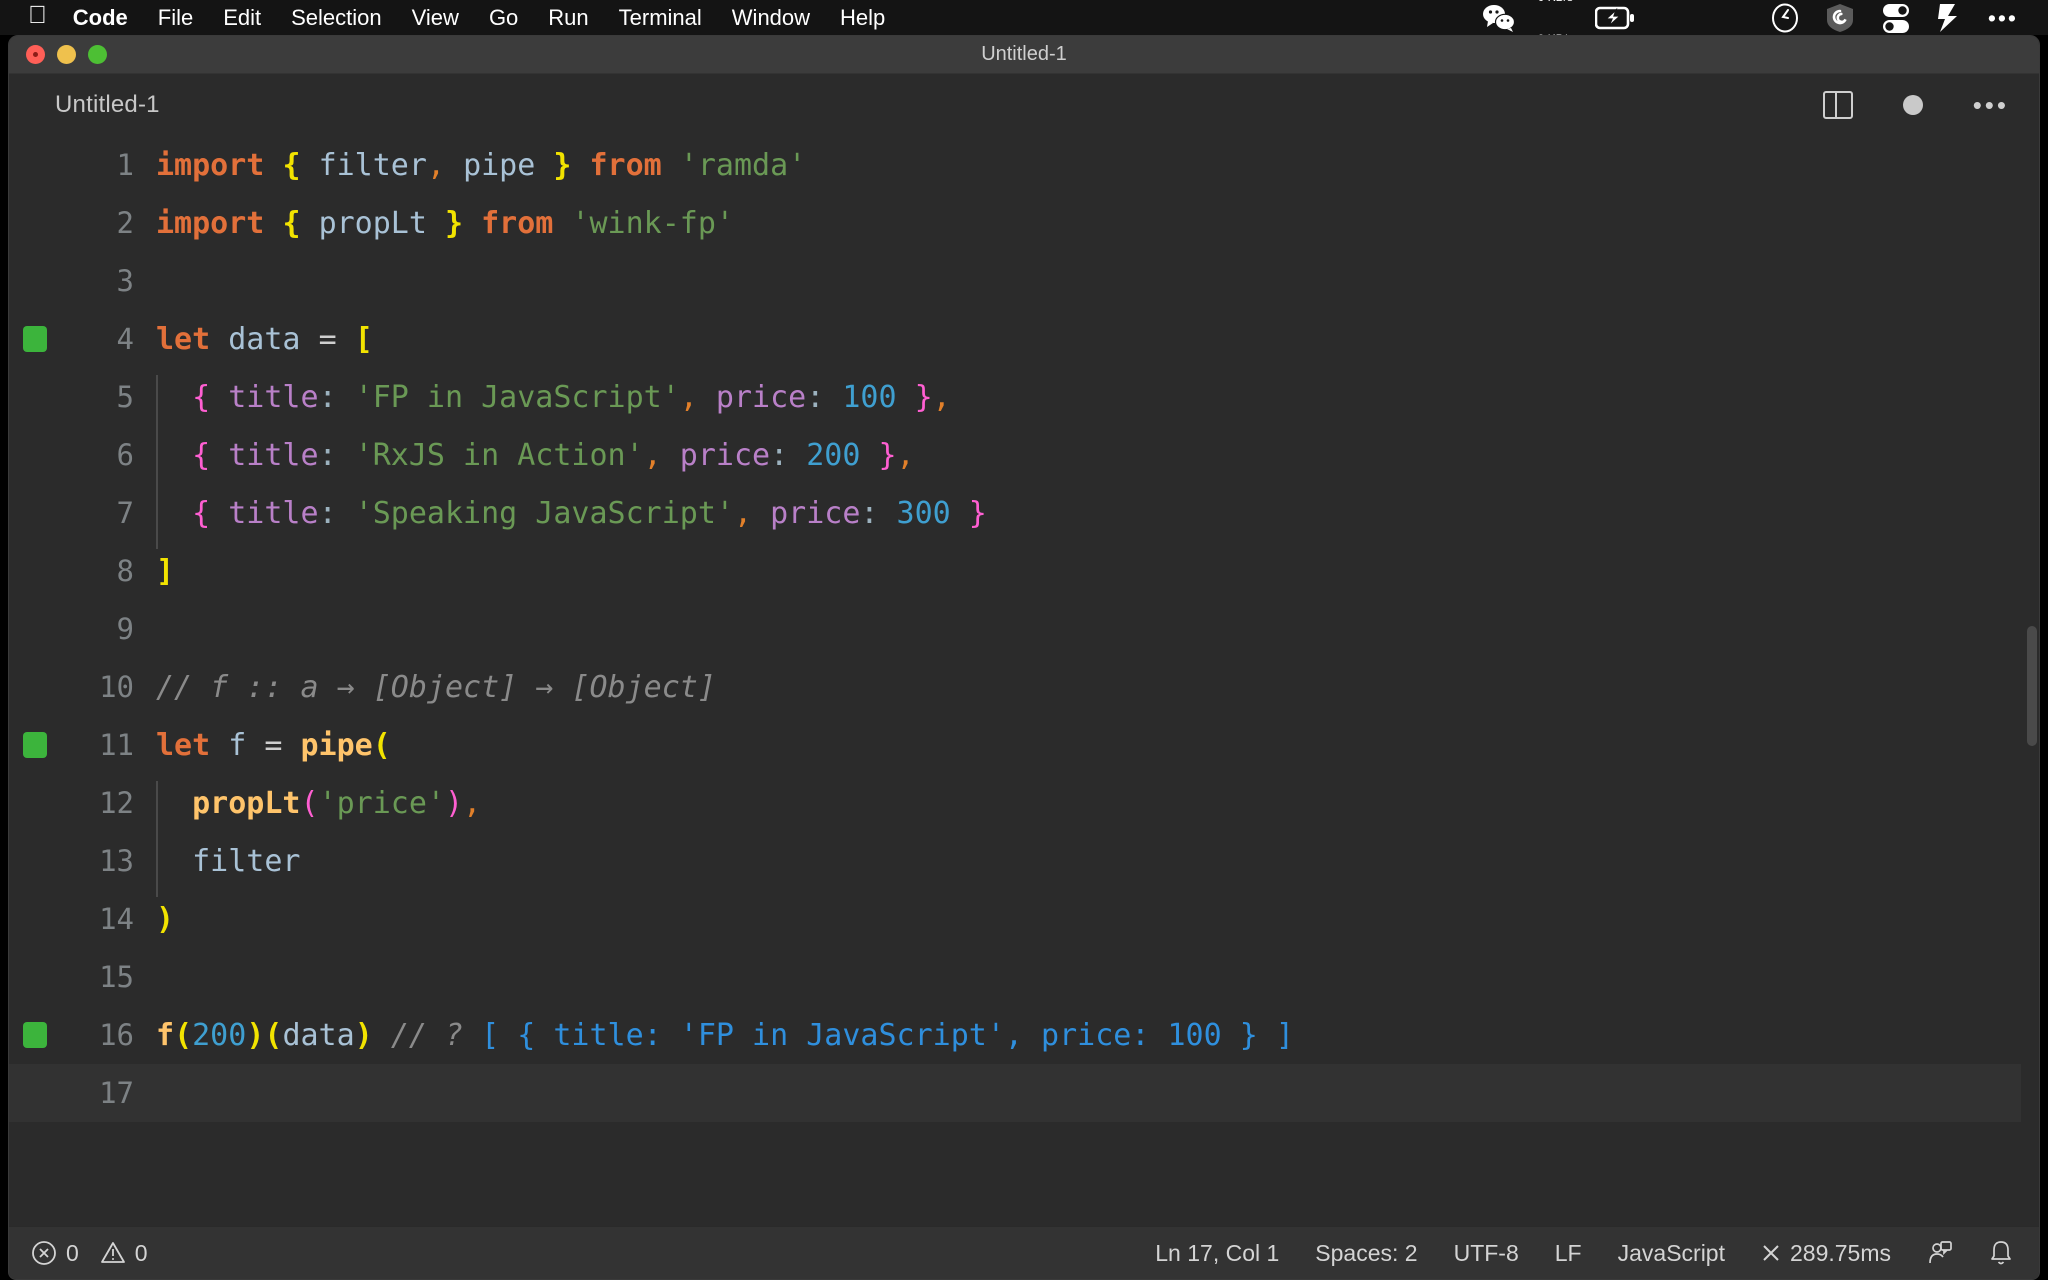  I want to click on status-cursor-position: Ln 17, Col 1, so click(1217, 1253).